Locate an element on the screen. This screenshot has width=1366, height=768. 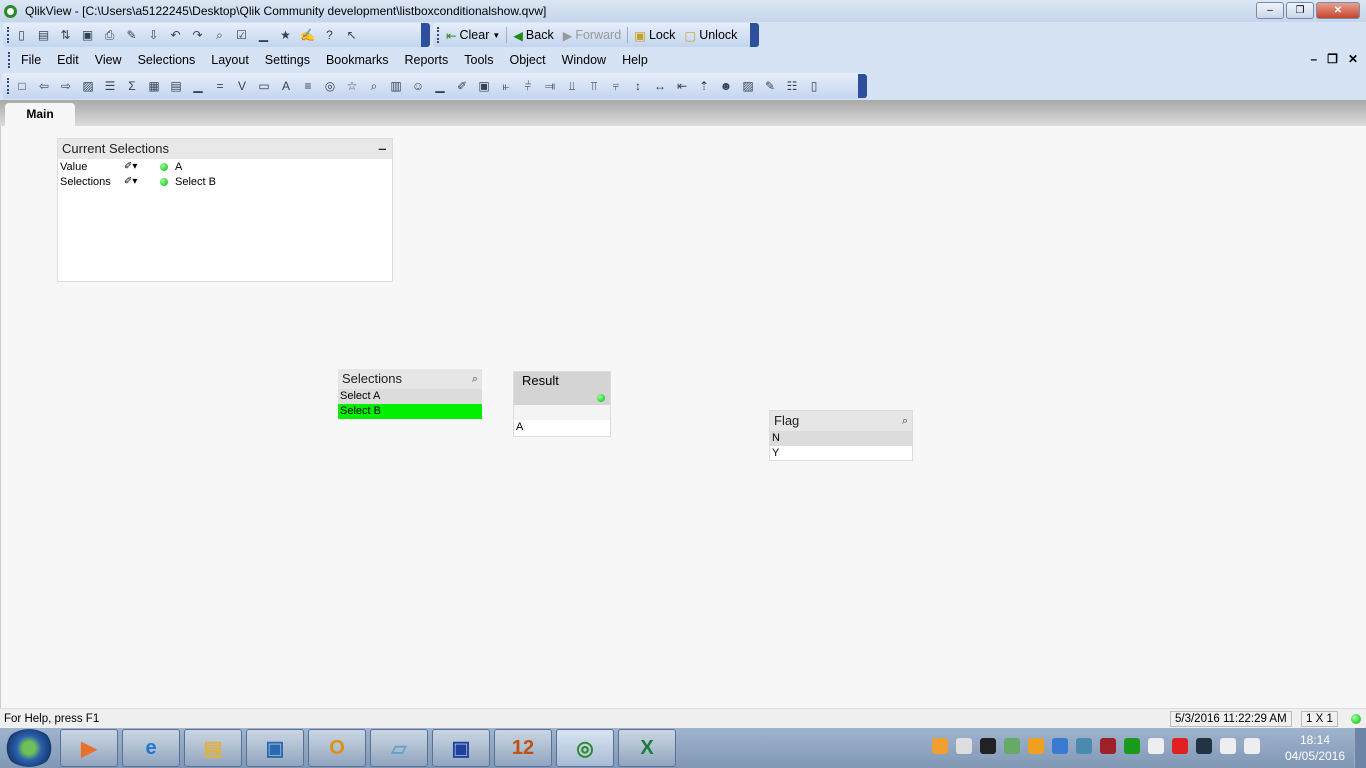
grid-icon: ▣ is located at coordinates (484, 86).